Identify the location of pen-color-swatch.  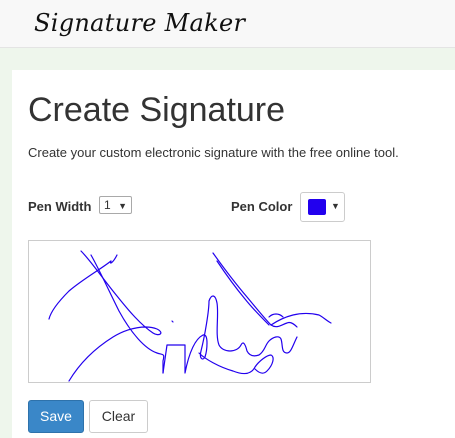
(317, 207).